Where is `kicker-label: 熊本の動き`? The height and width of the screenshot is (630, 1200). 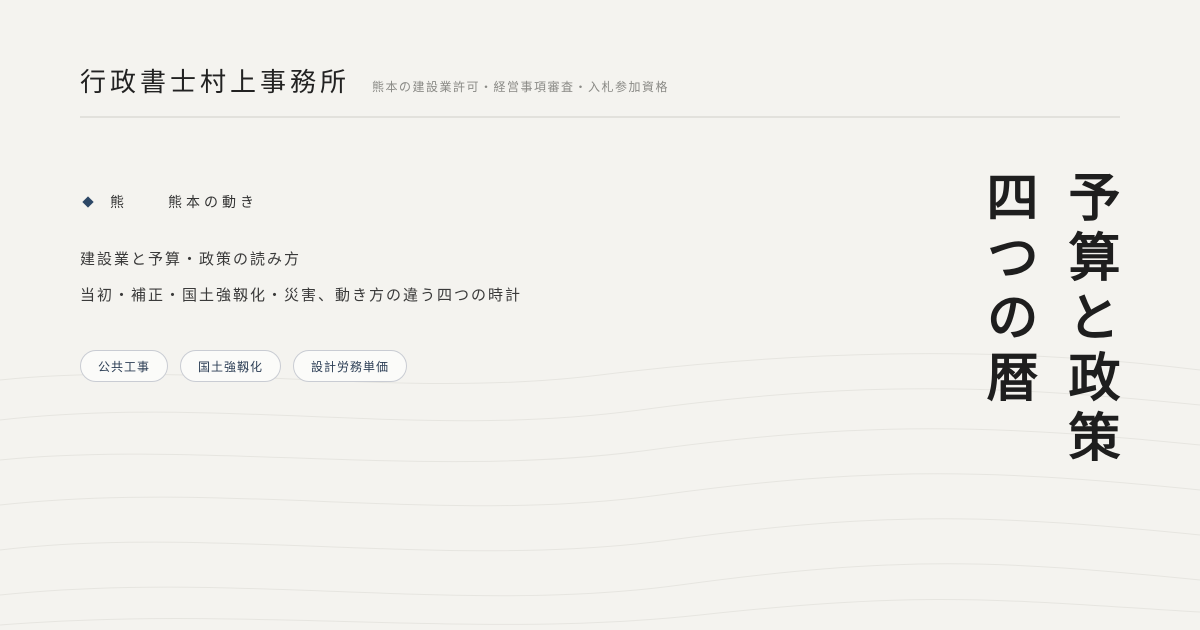 kicker-label: 熊本の動き is located at coordinates (213, 203).